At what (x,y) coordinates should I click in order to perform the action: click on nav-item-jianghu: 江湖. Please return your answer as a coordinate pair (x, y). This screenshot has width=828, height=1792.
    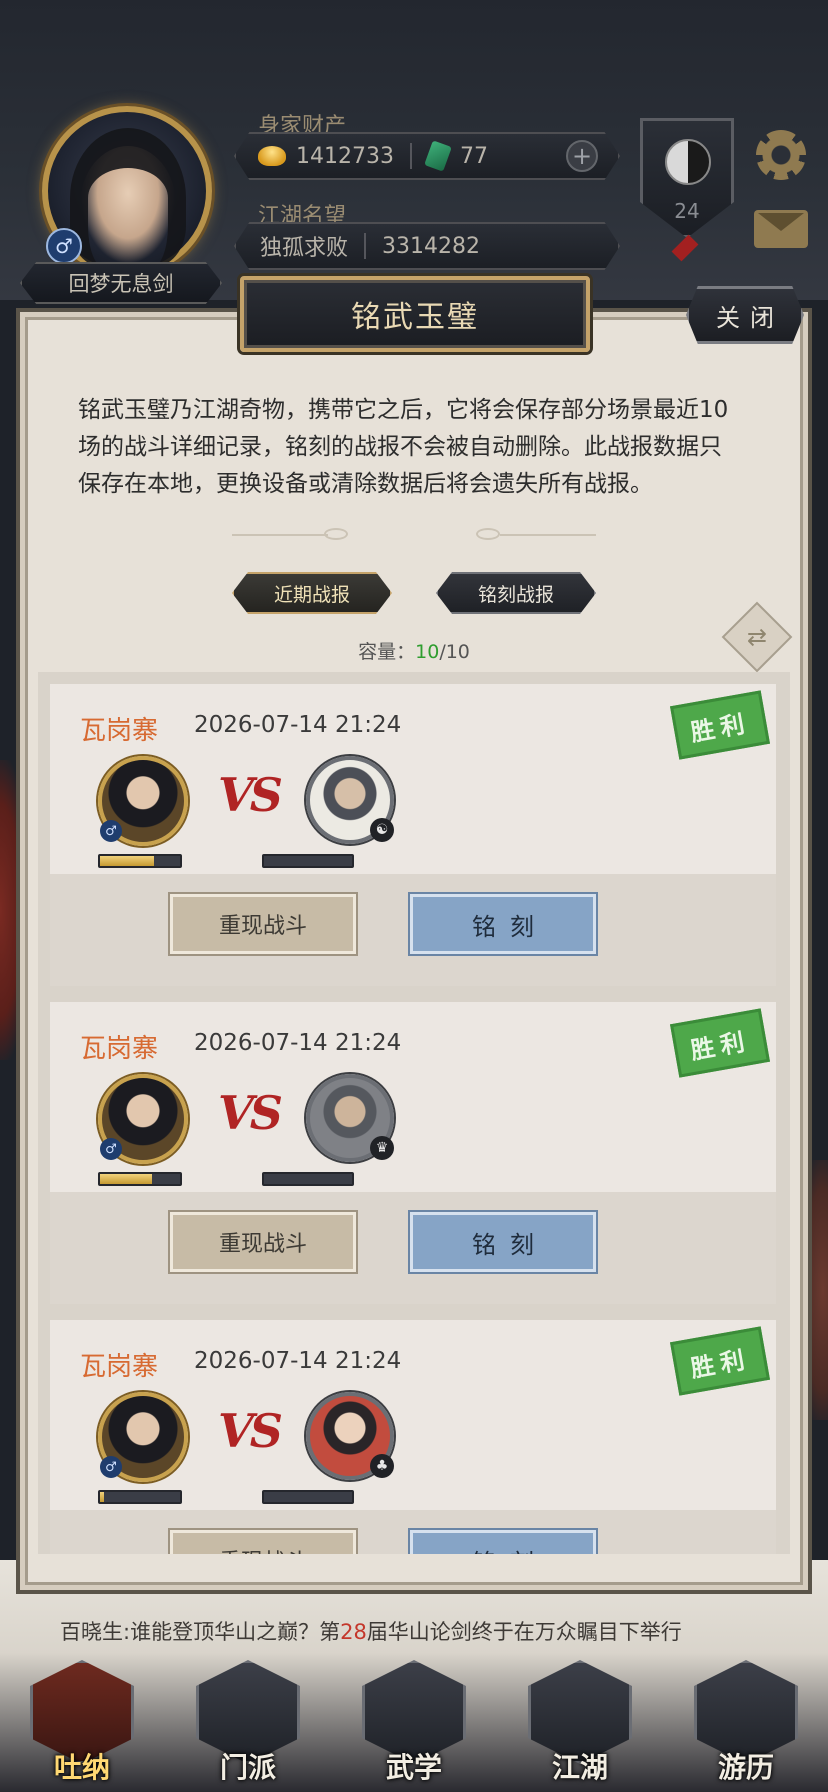
    Looking at the image, I should click on (580, 1723).